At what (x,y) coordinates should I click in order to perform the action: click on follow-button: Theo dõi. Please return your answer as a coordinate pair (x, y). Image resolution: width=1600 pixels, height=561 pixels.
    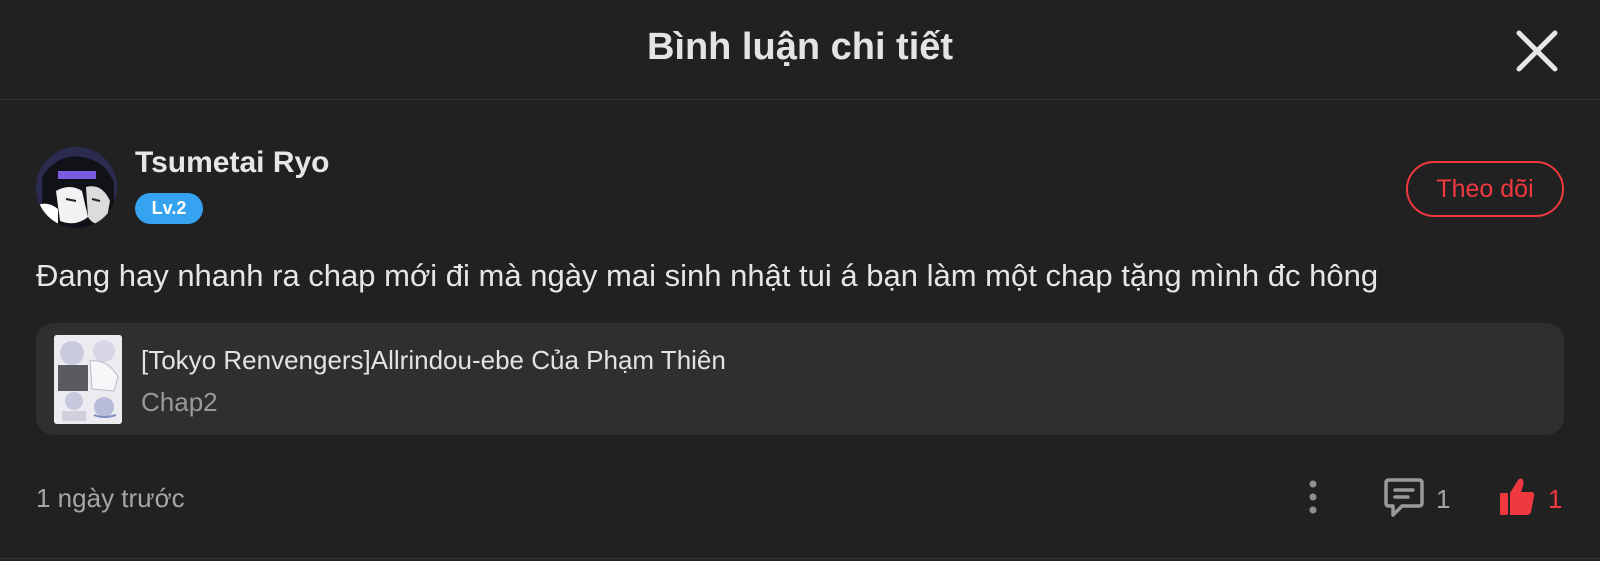
    Looking at the image, I should click on (1485, 189).